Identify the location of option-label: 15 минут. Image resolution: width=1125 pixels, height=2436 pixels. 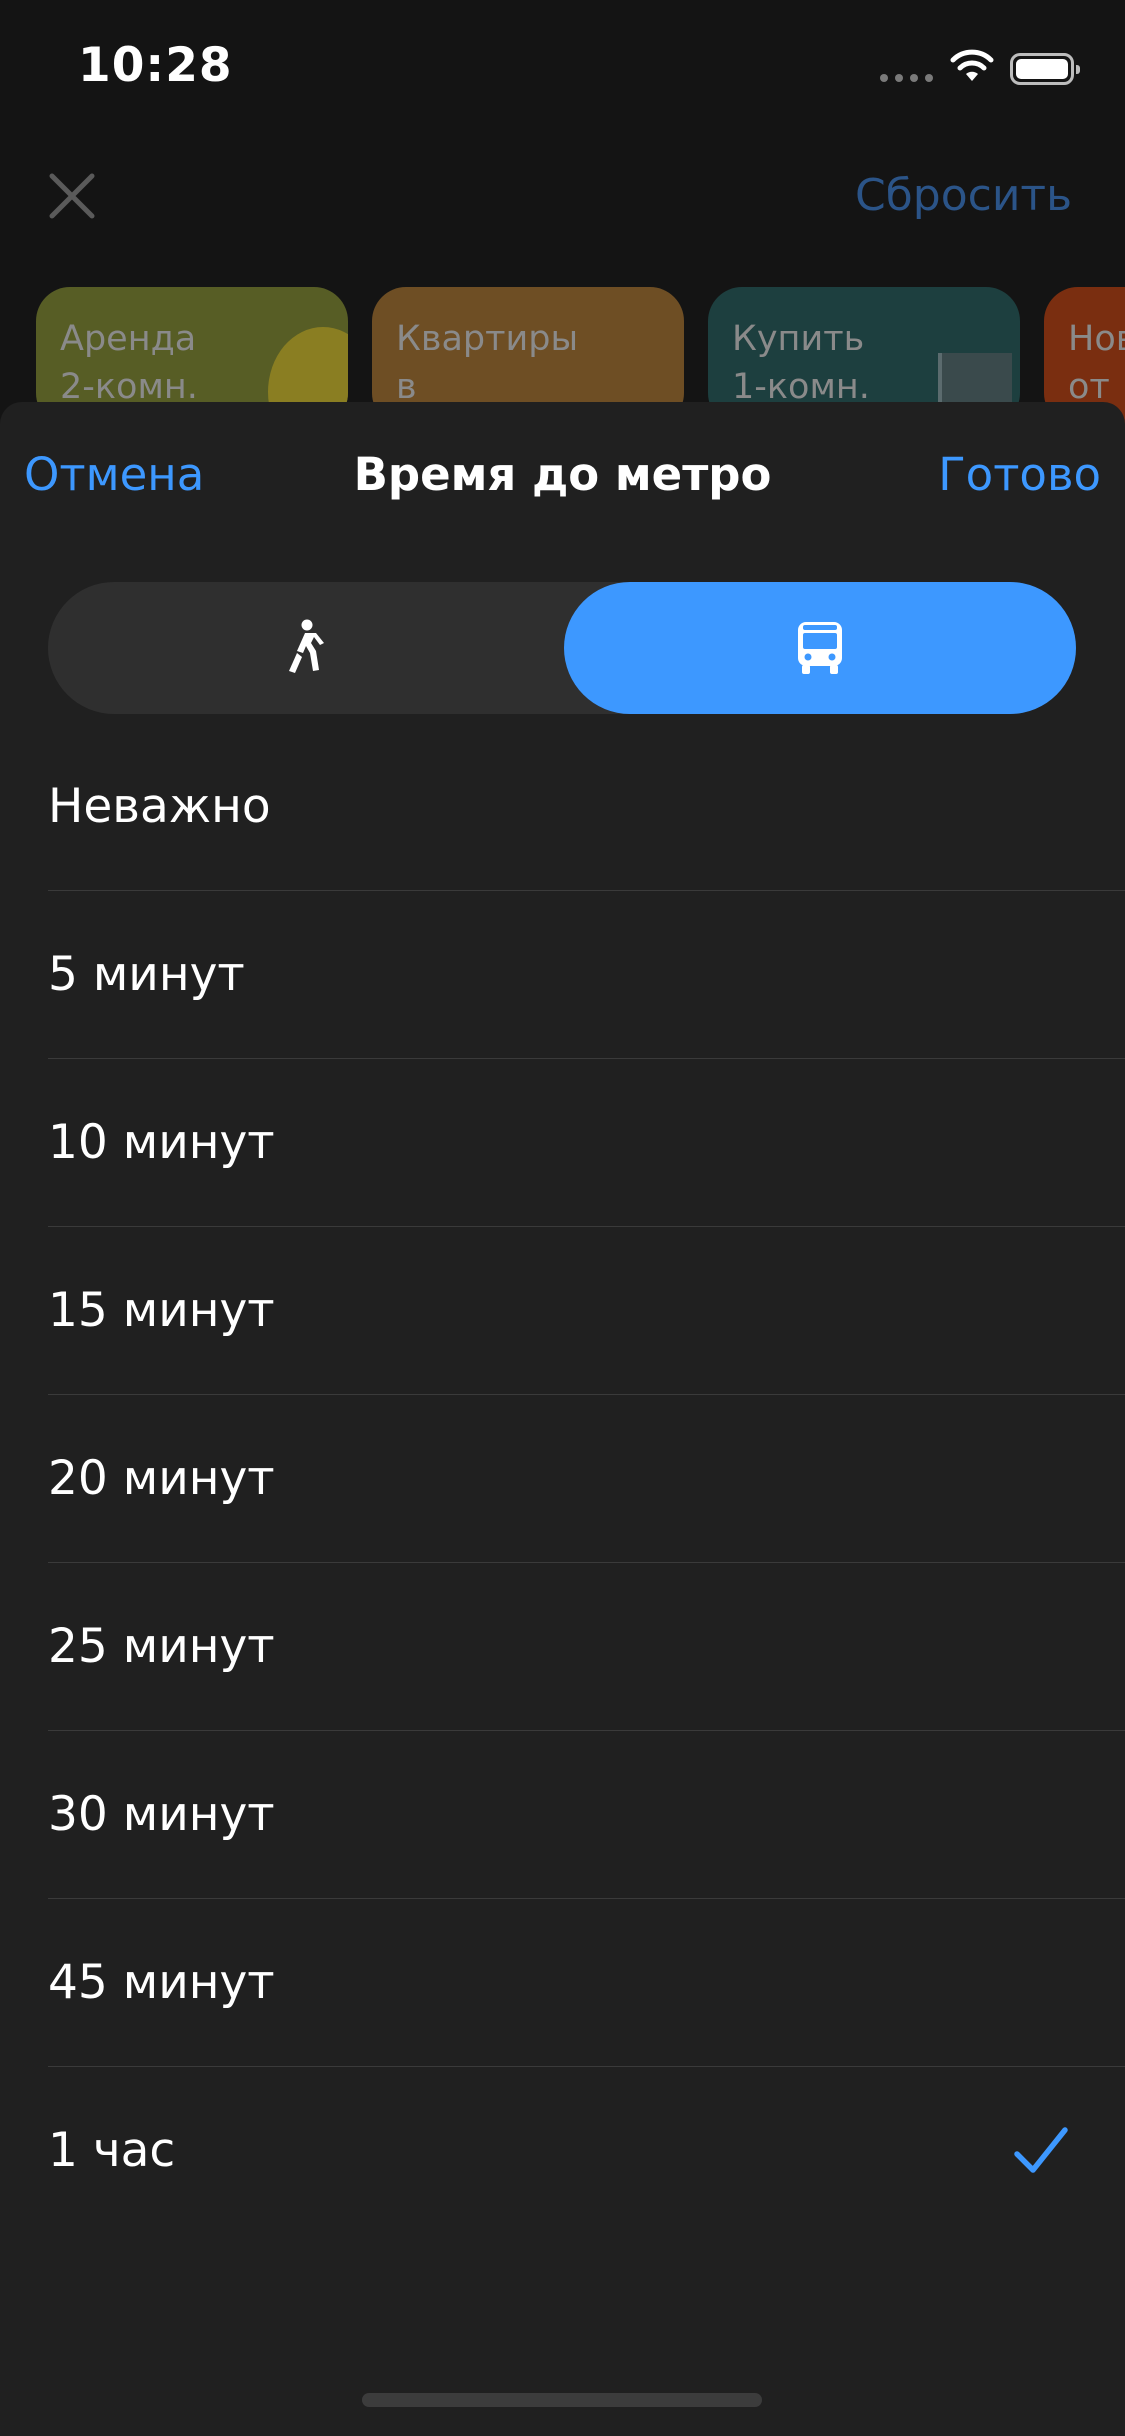
(161, 1310).